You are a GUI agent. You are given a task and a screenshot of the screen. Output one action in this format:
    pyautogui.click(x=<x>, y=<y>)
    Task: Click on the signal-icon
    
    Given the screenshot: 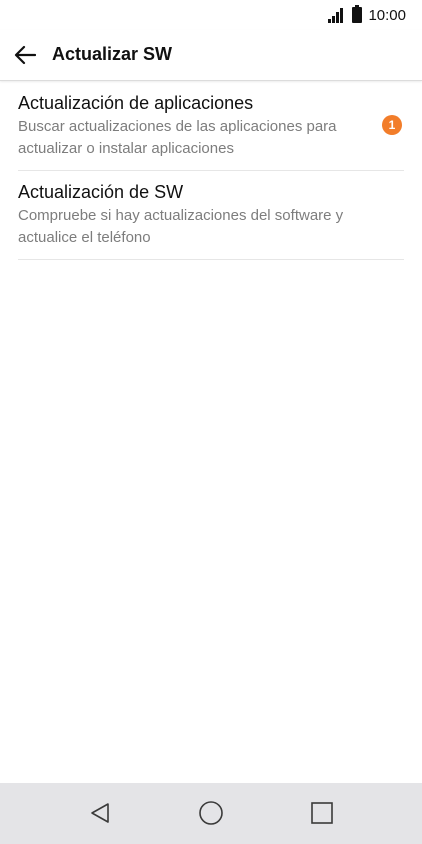 What is the action you would take?
    pyautogui.click(x=337, y=15)
    